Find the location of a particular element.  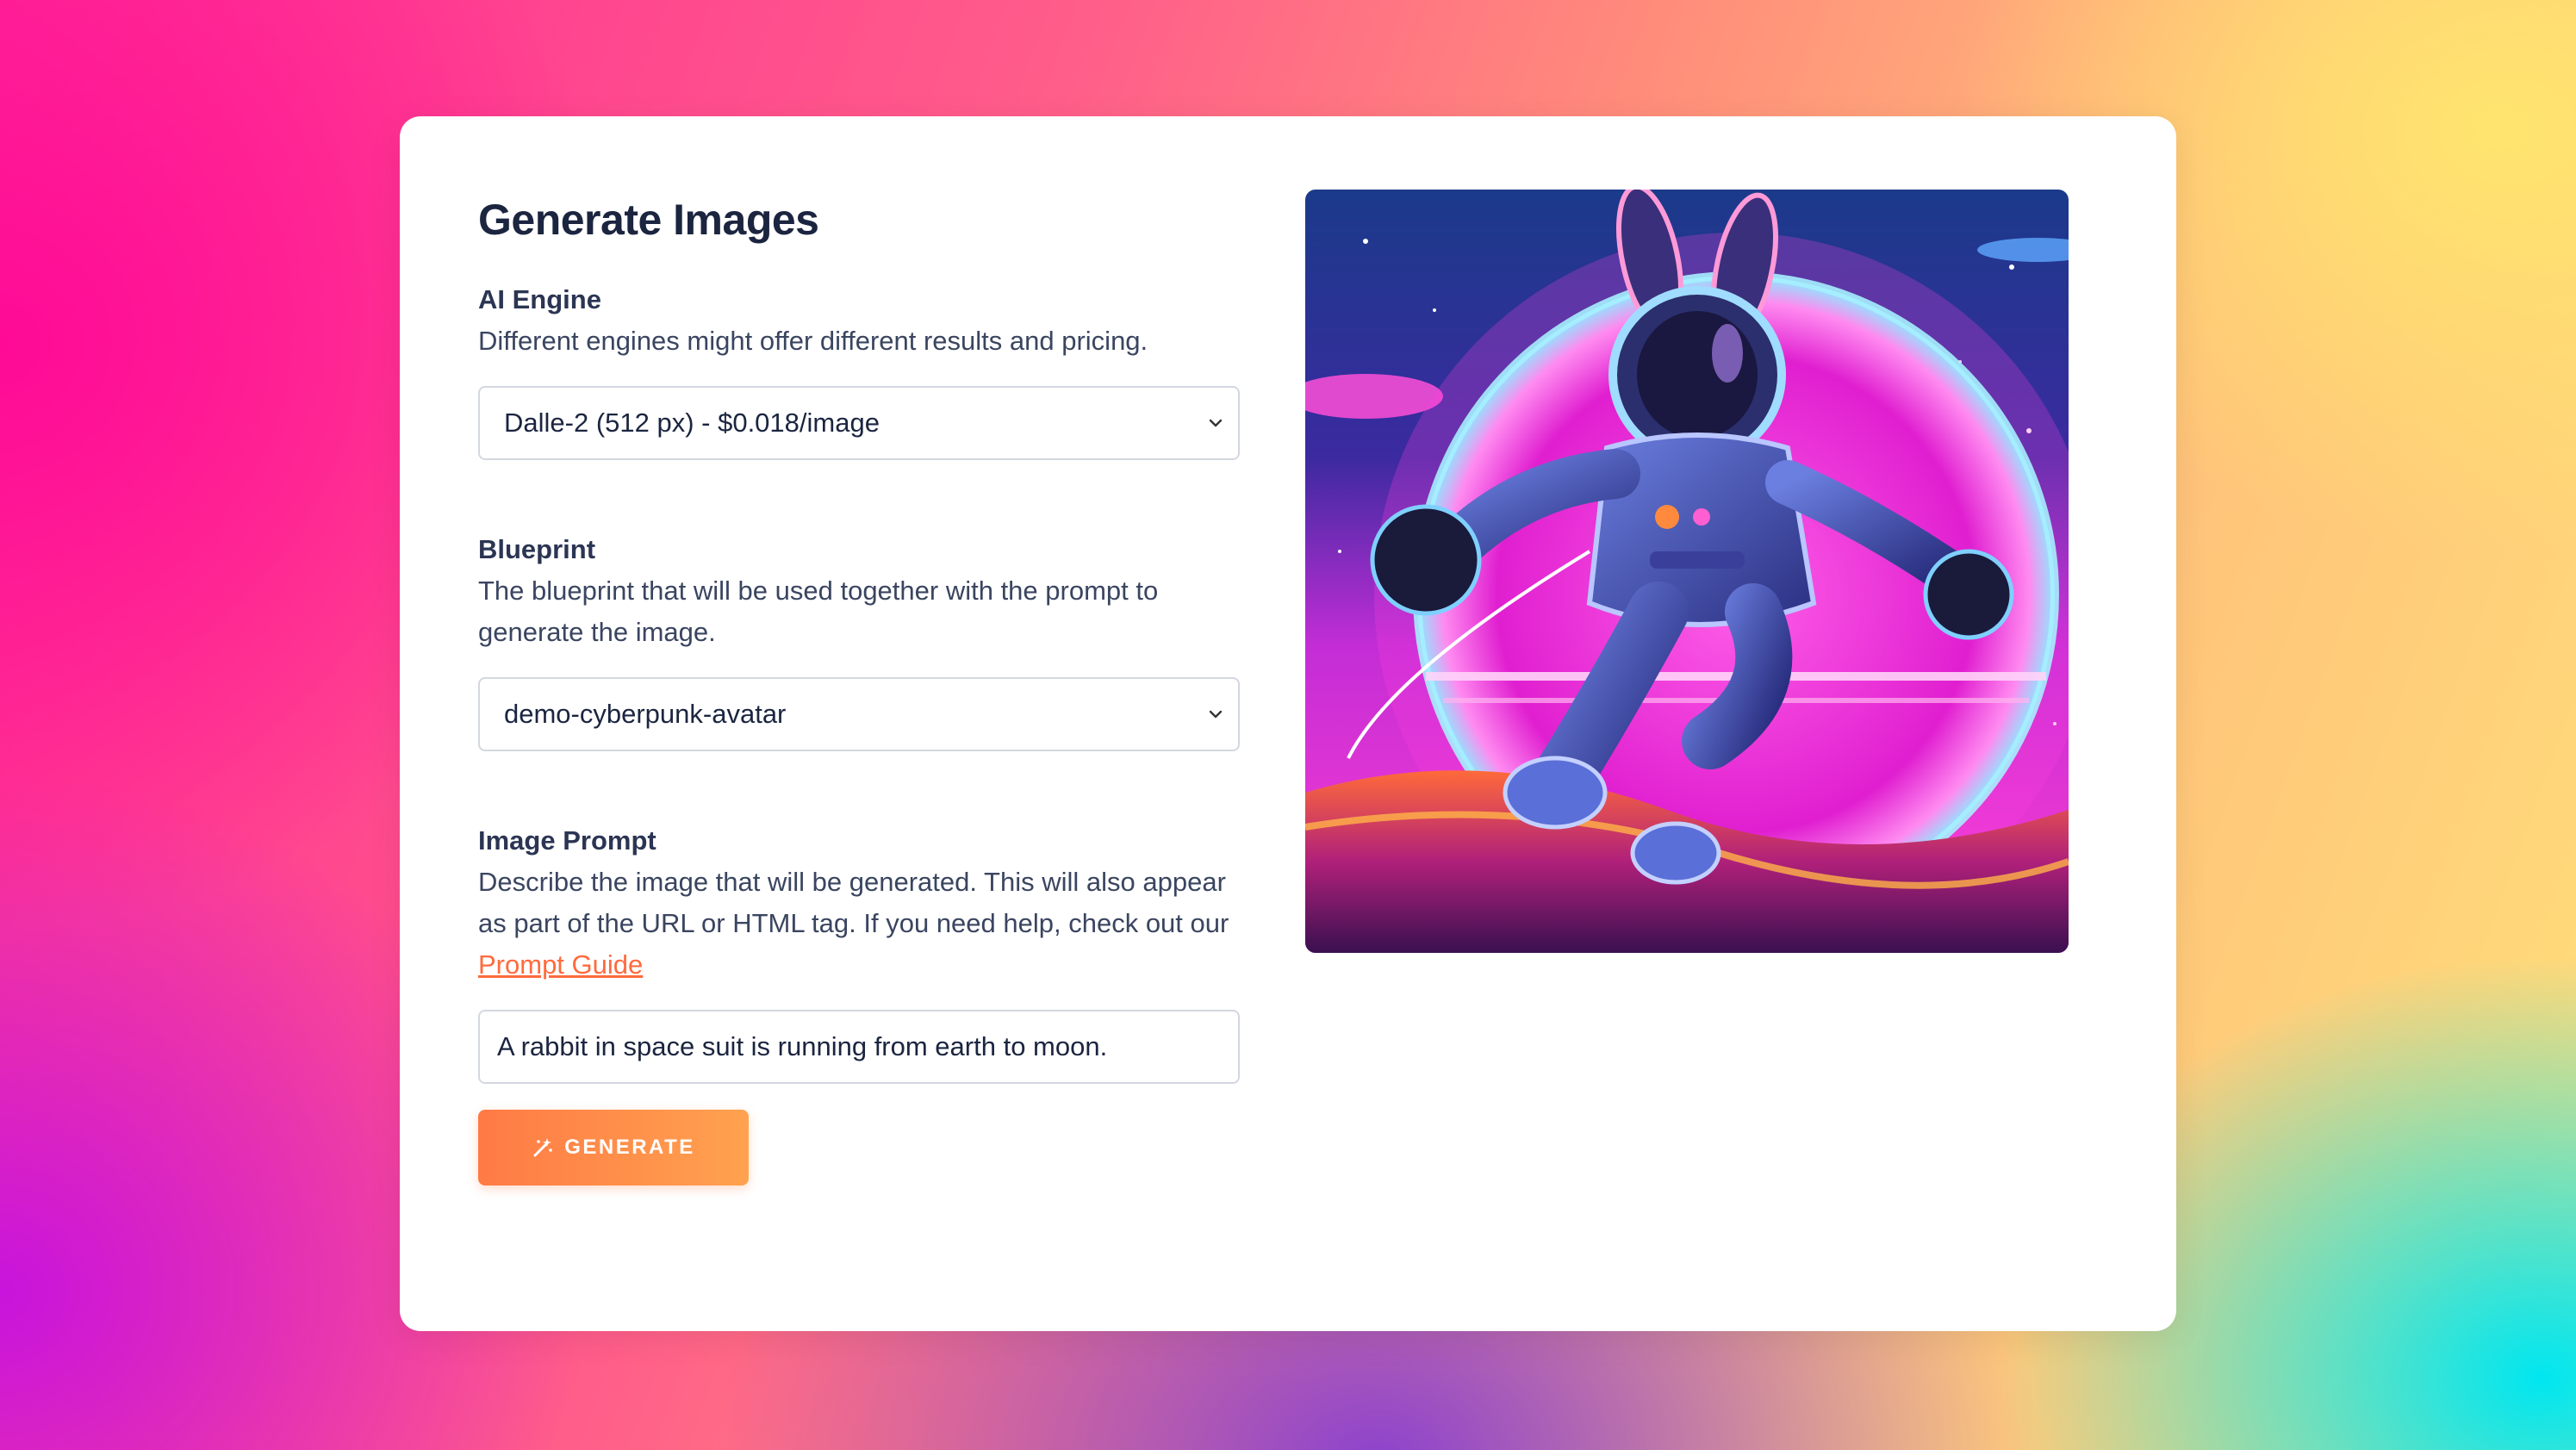

prompt-label: Image Prompt is located at coordinates (567, 840).